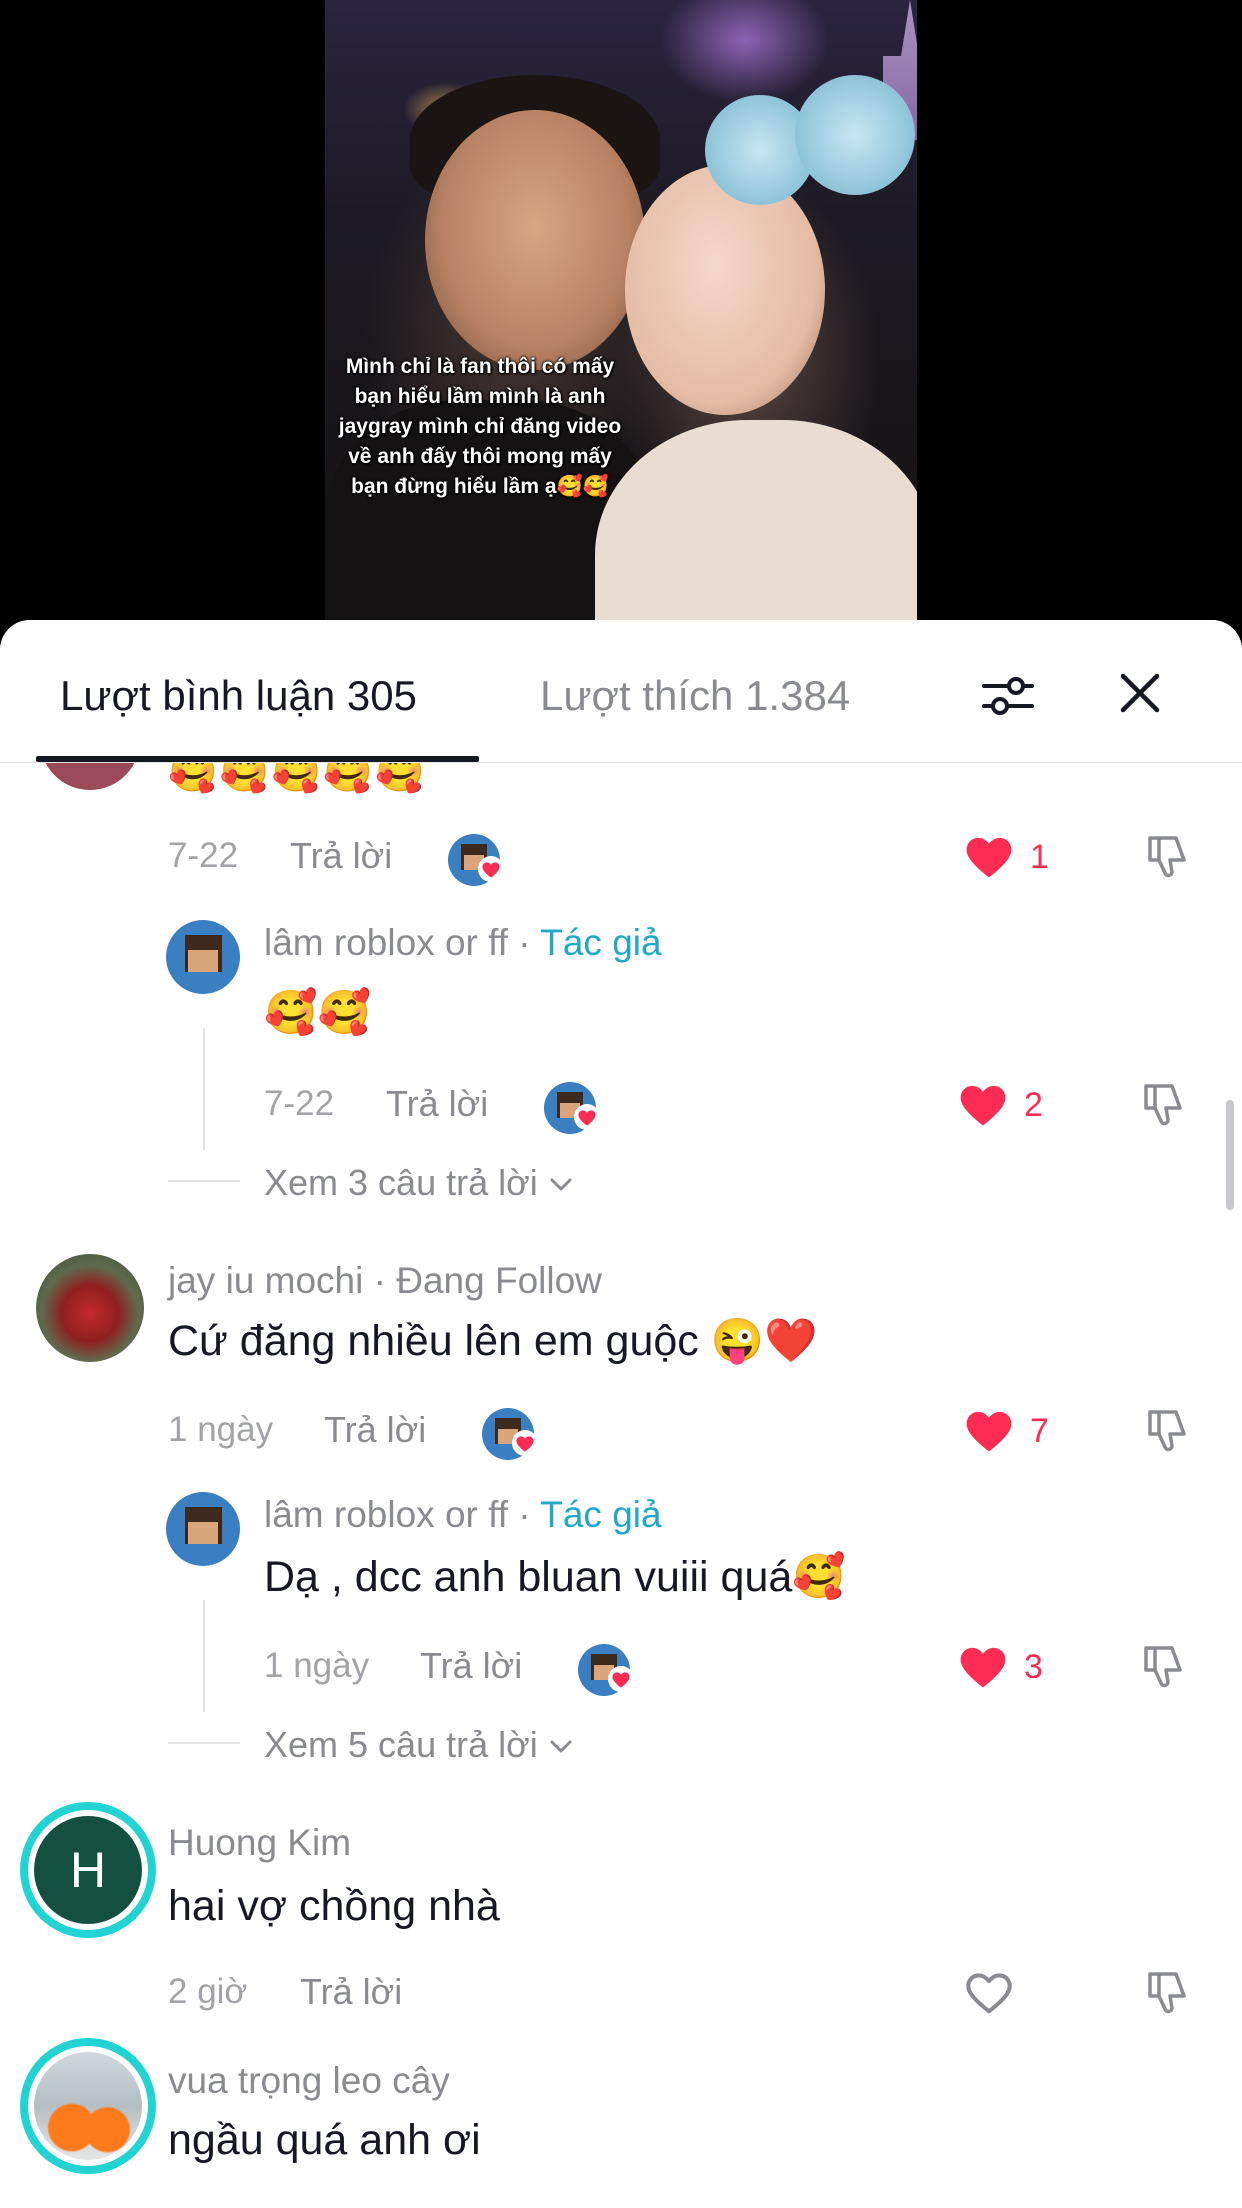 The width and height of the screenshot is (1242, 2208). Describe the element at coordinates (318, 1013) in the screenshot. I see `reply-text: 🥰🥰` at that location.